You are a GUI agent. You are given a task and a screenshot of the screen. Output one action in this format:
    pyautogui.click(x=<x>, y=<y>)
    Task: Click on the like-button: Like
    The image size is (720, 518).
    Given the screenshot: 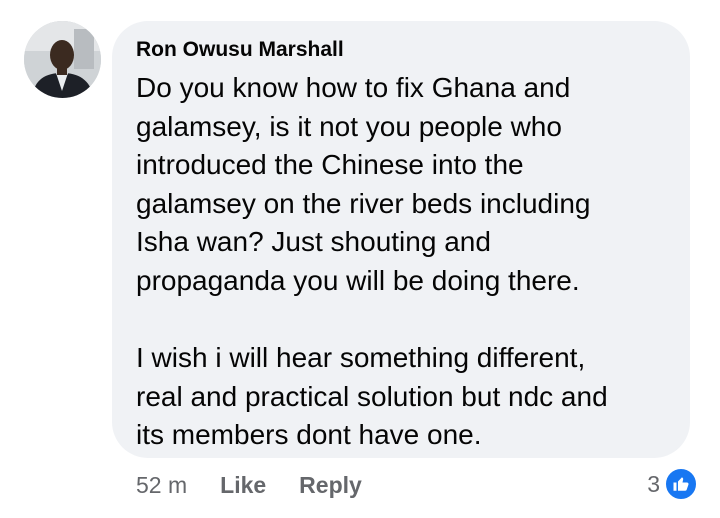 What is the action you would take?
    pyautogui.click(x=243, y=485)
    